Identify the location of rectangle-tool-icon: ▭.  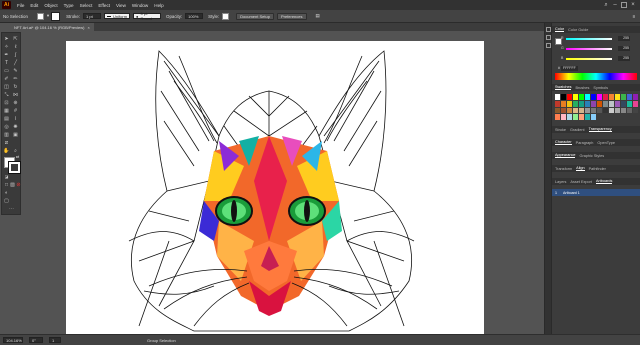
(6, 70).